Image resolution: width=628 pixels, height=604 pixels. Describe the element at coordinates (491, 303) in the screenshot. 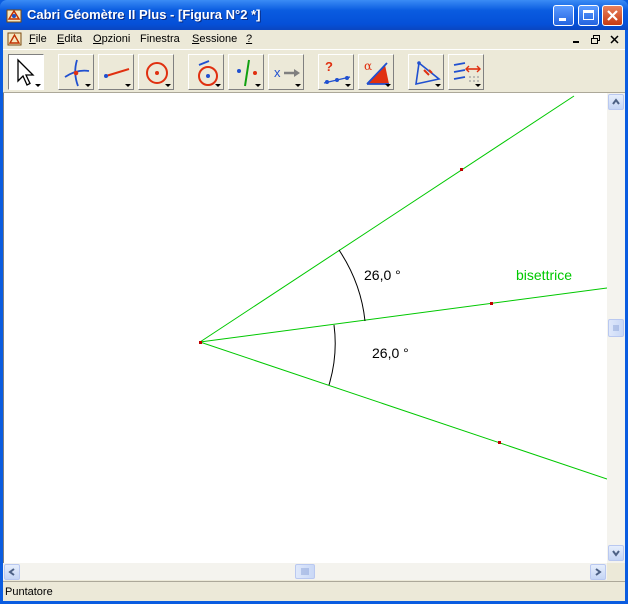

I see `bisector-point` at that location.